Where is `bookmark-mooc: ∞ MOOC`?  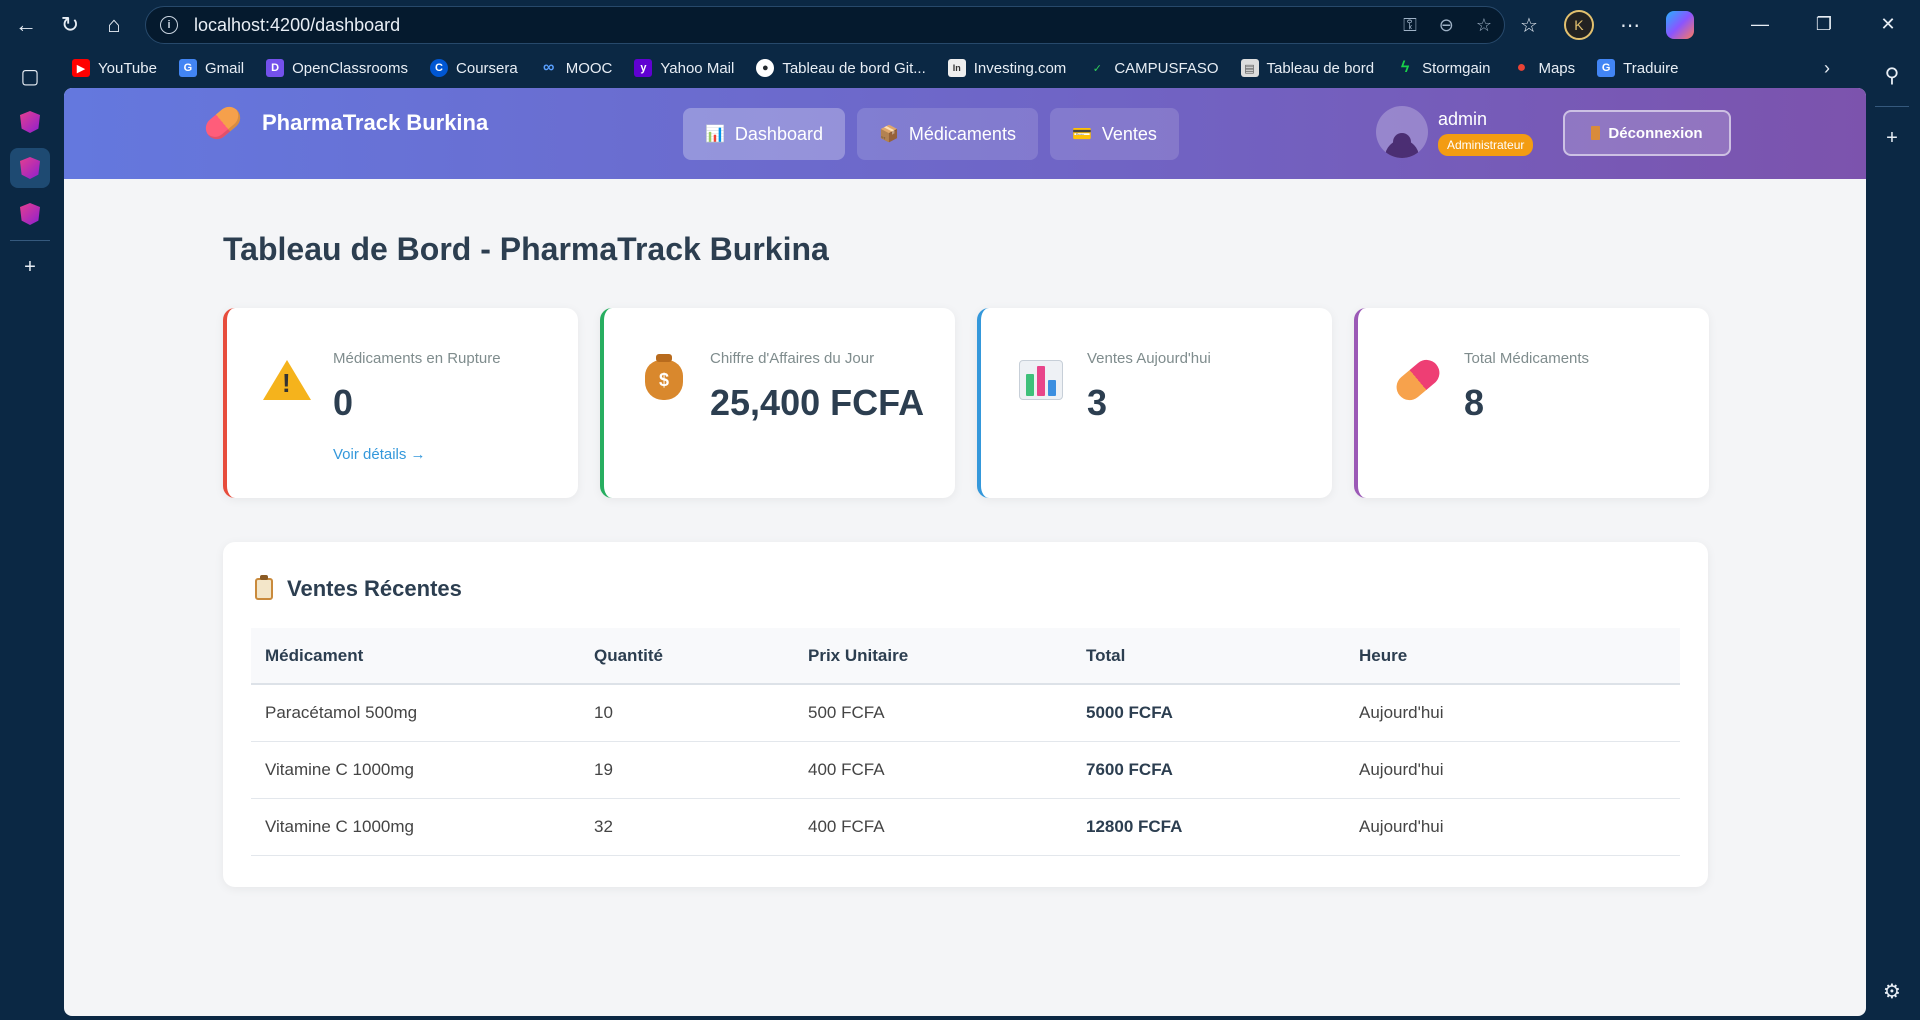
bookmark-mooc: ∞ MOOC is located at coordinates (576, 68).